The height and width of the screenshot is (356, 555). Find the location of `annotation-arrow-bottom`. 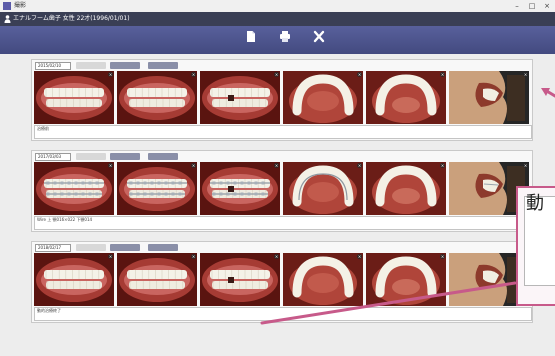

annotation-arrow-bottom is located at coordinates (388, 303).